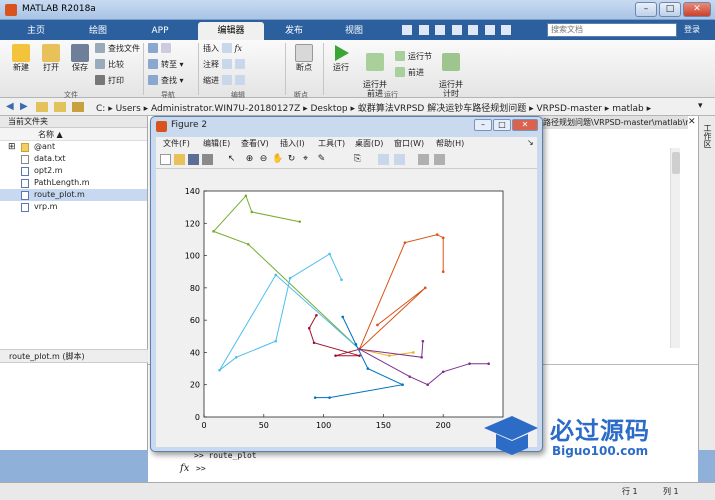 This screenshot has width=715, height=500. What do you see at coordinates (21, 58) in the screenshot?
I see `new-button: 新建` at bounding box center [21, 58].